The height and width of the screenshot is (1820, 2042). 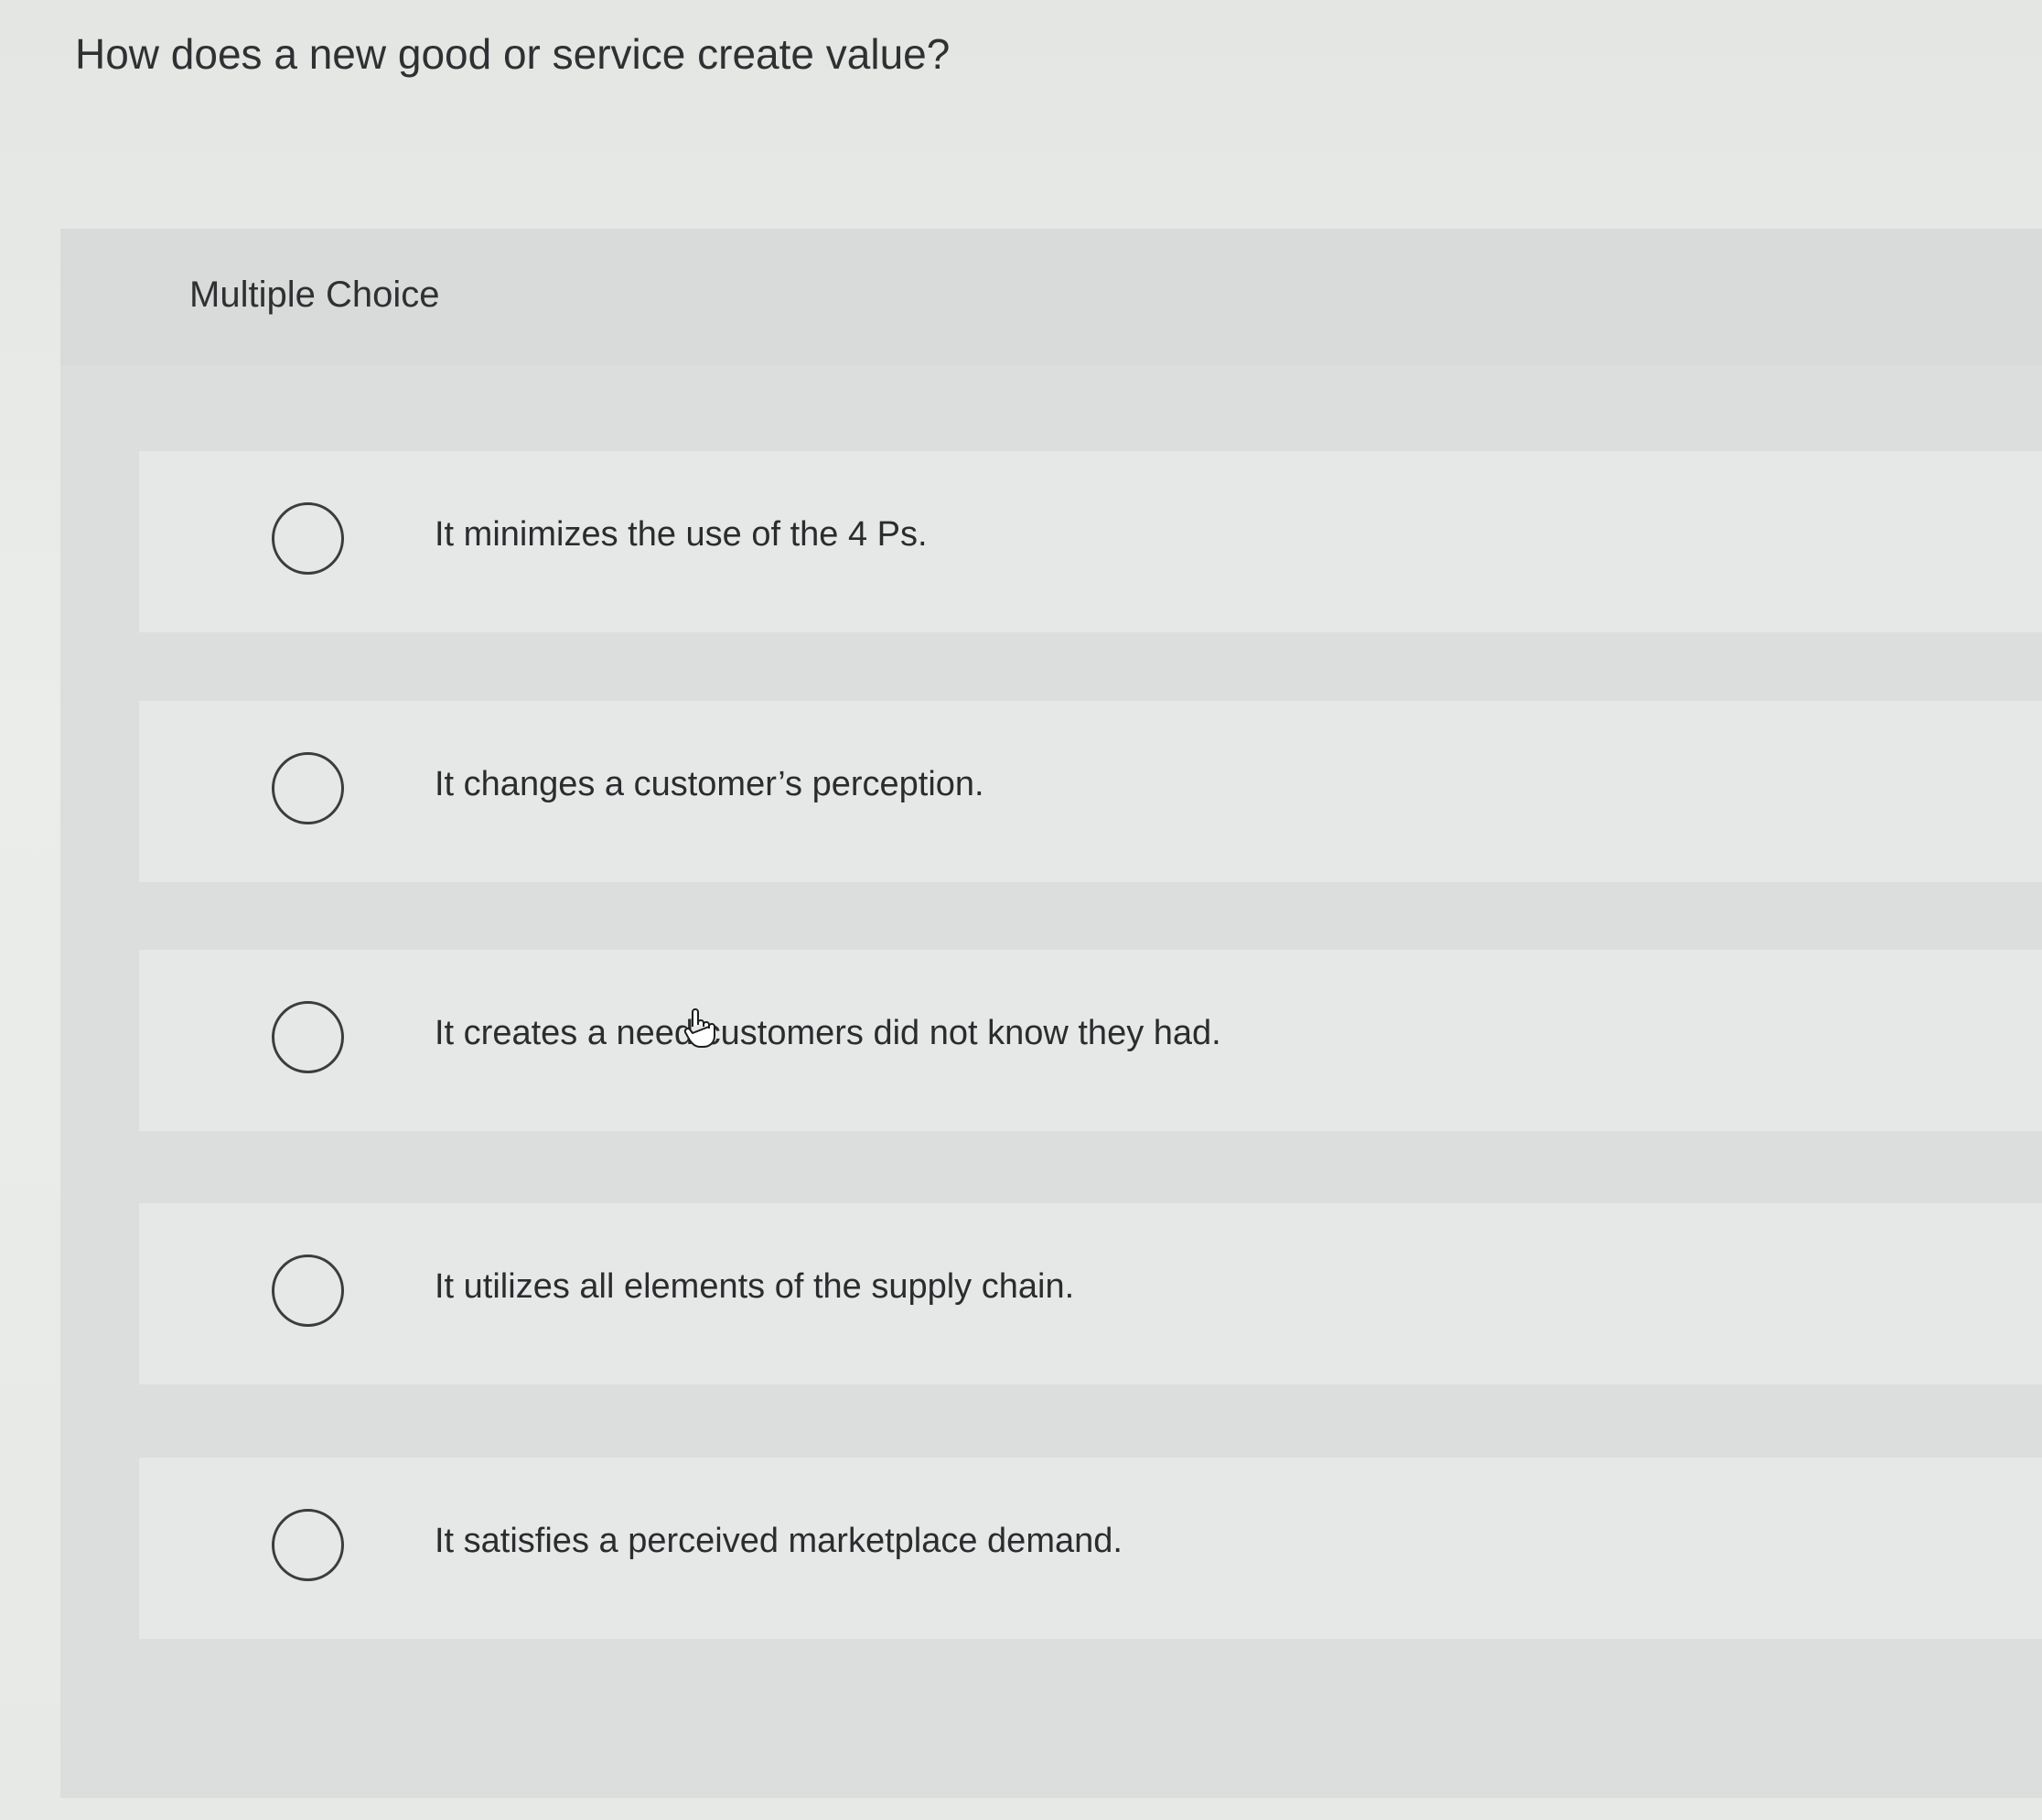 I want to click on answer-option-1: It minimizes the use of the 4 Ps., so click(x=1090, y=541).